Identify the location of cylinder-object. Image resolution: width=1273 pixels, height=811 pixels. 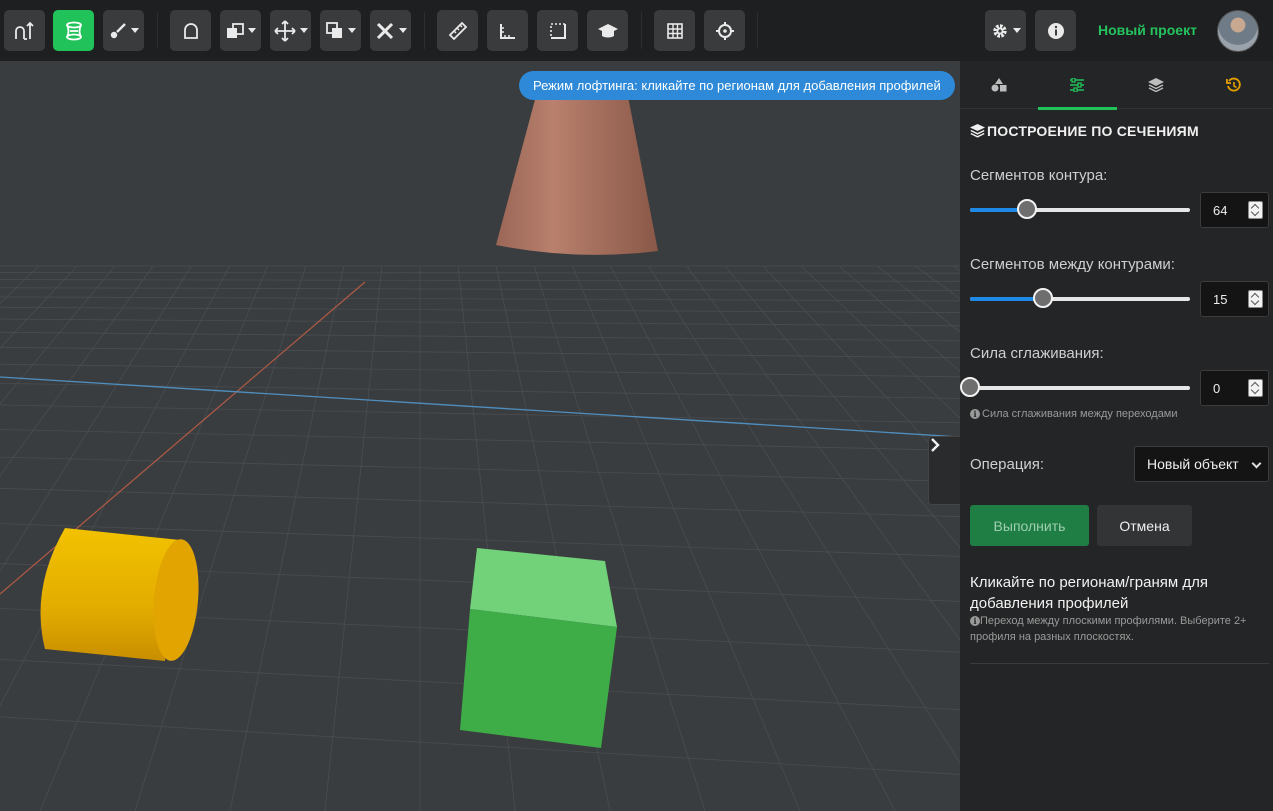
(122, 595).